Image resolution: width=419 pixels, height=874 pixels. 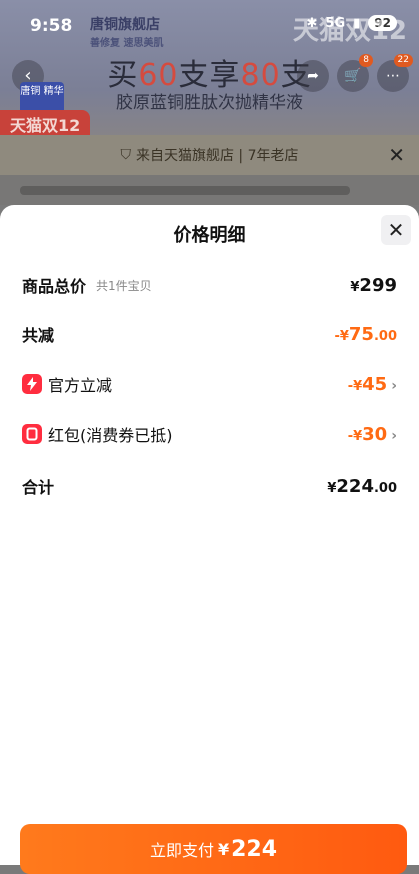 I want to click on store-name-text: 唐铜旗舰店, so click(x=125, y=25).